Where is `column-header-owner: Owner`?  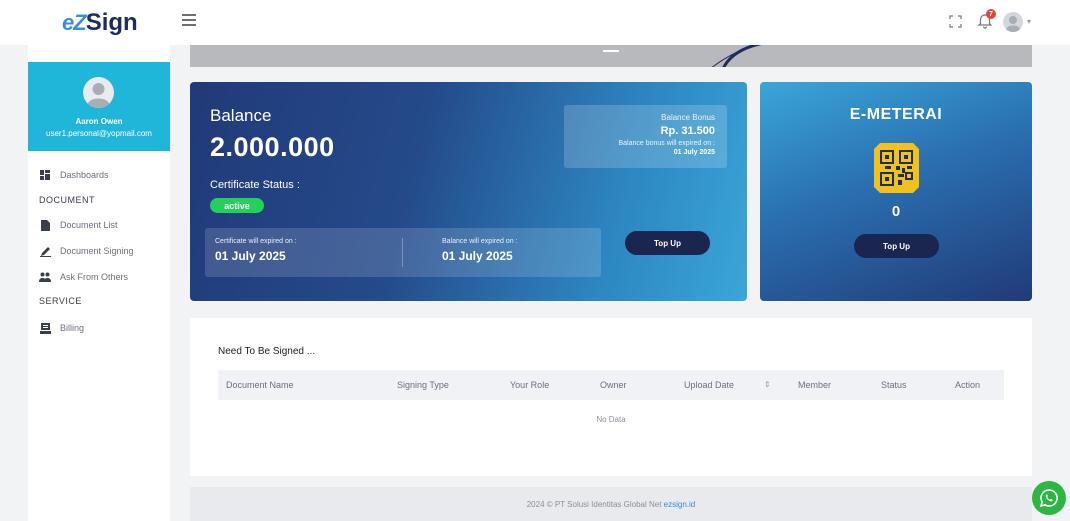 column-header-owner: Owner is located at coordinates (613, 385).